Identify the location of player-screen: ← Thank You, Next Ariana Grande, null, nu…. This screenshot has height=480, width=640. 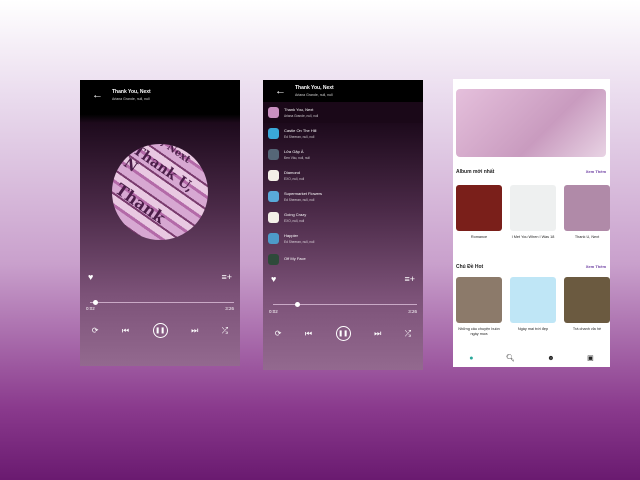
(160, 223).